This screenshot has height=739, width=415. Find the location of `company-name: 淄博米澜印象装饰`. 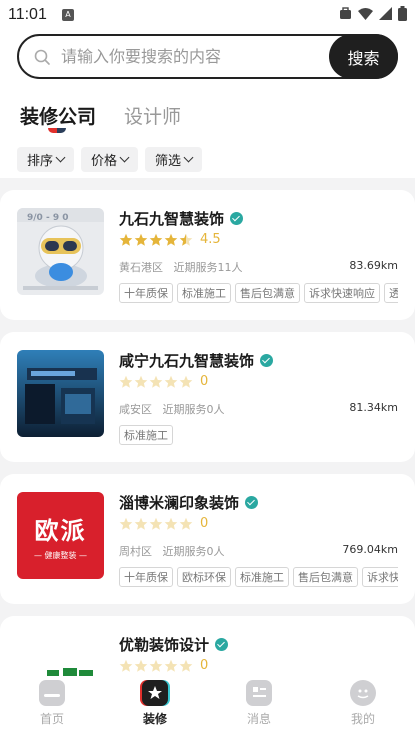

company-name: 淄博米澜印象装饰 is located at coordinates (179, 503).